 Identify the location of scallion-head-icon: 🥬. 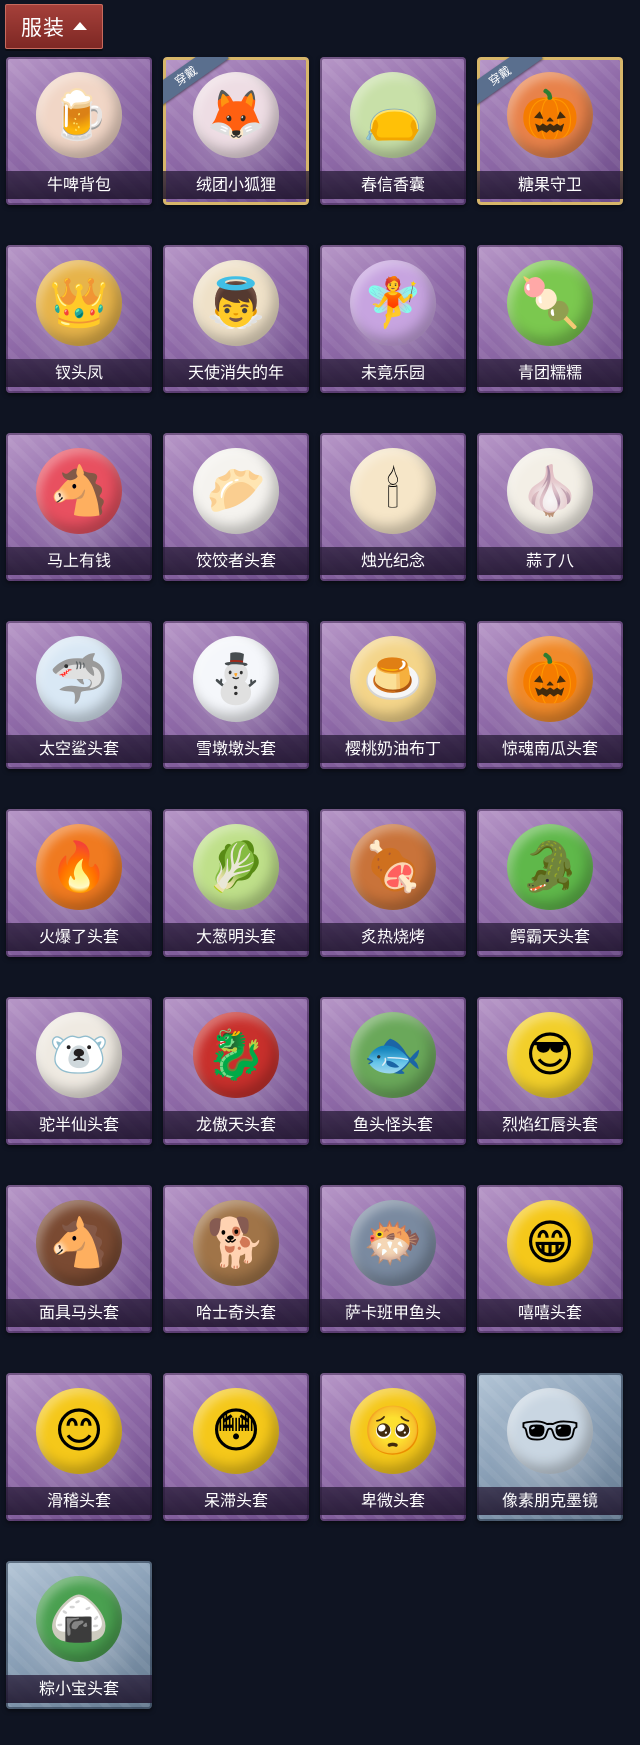
(236, 867).